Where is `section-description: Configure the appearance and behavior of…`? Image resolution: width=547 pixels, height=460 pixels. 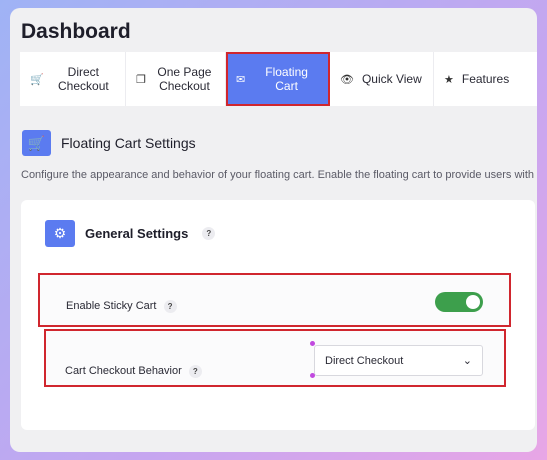 section-description: Configure the appearance and behavior of… is located at coordinates (279, 175).